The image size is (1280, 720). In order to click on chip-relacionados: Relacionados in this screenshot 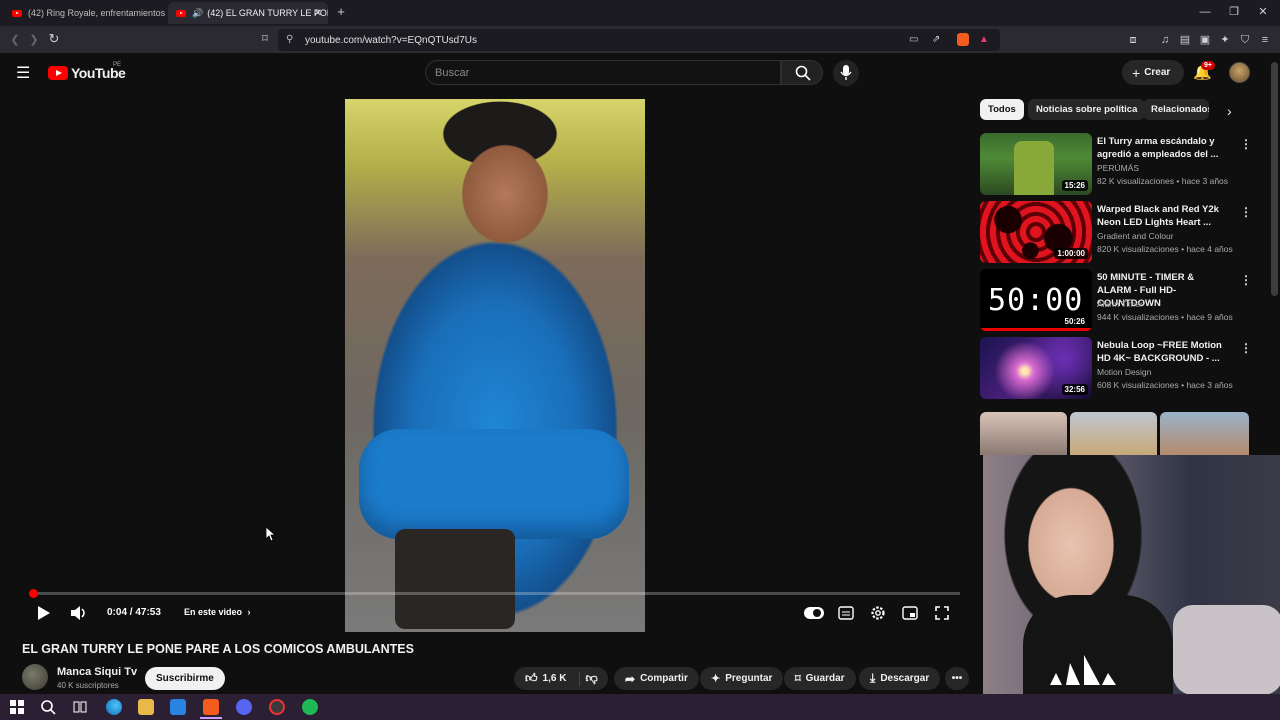, I will do `click(1176, 109)`.